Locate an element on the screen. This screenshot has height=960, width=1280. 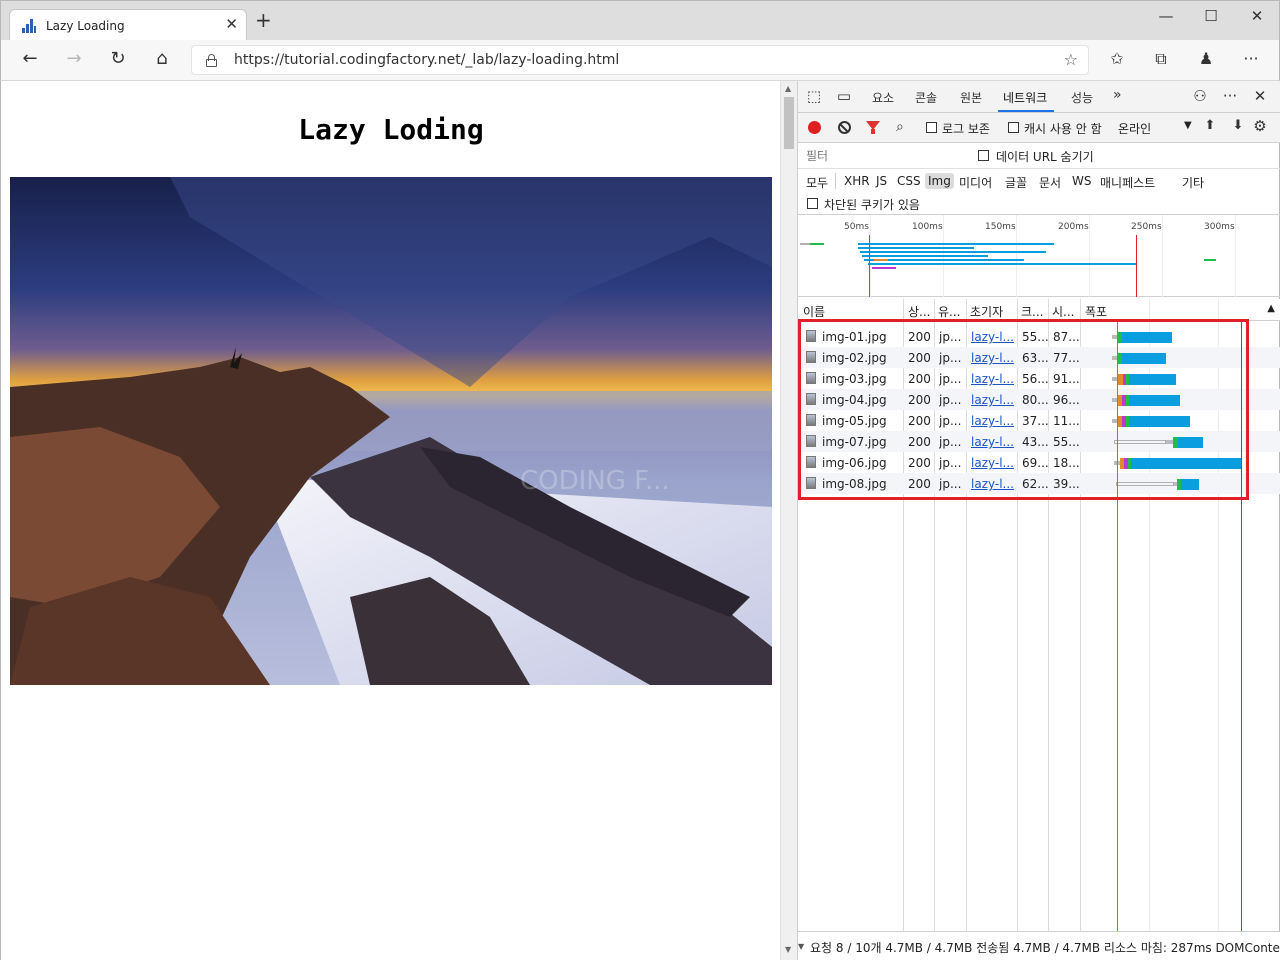
type-xhr: XHR is located at coordinates (857, 181).